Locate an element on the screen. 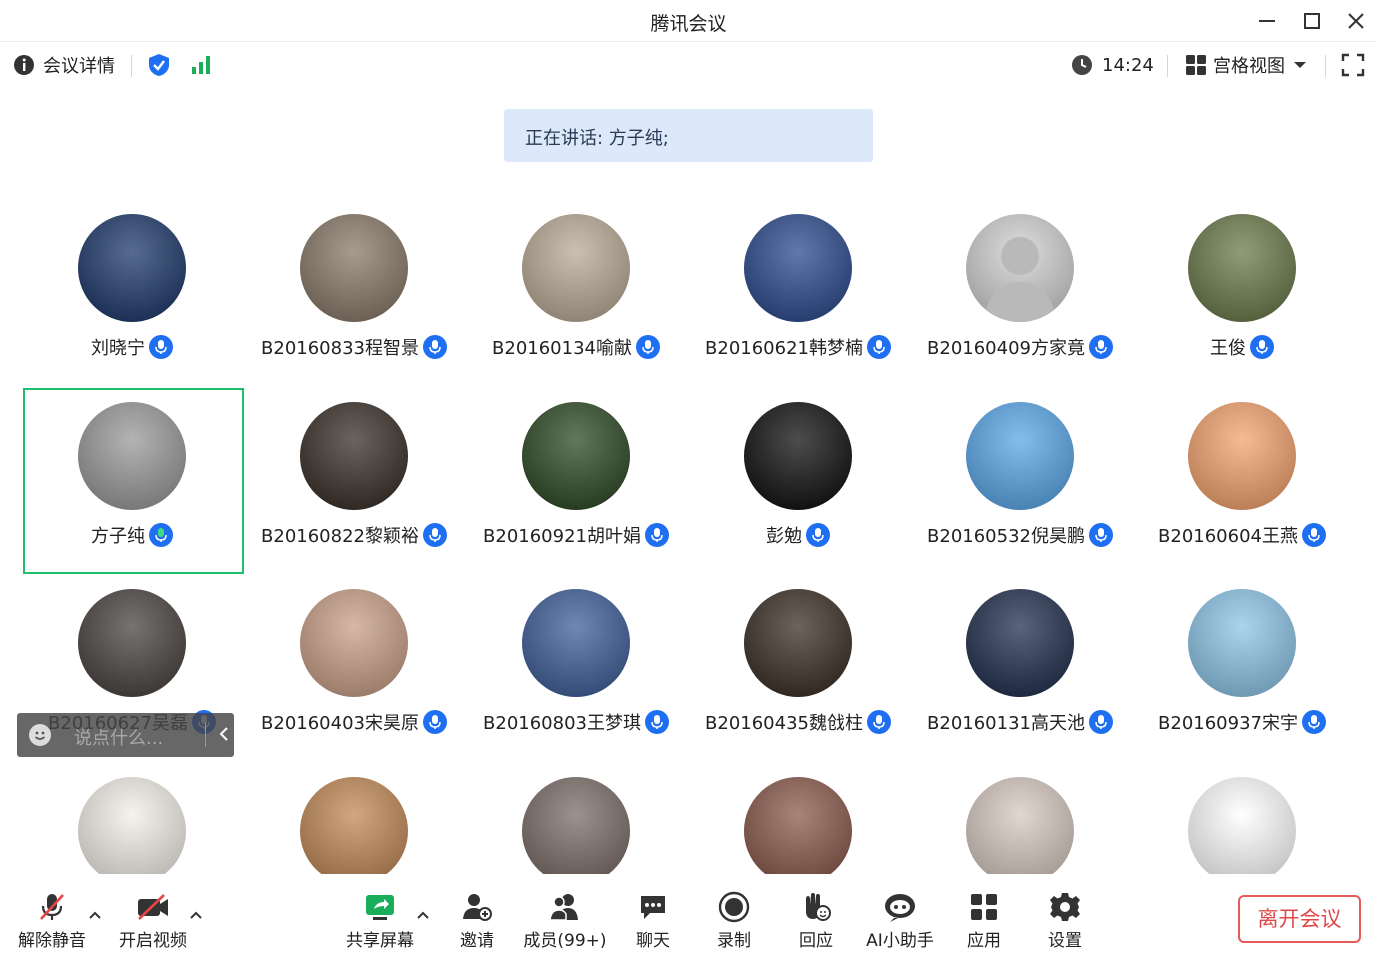 The image size is (1377, 958). fullscreen-icon is located at coordinates (1353, 65).